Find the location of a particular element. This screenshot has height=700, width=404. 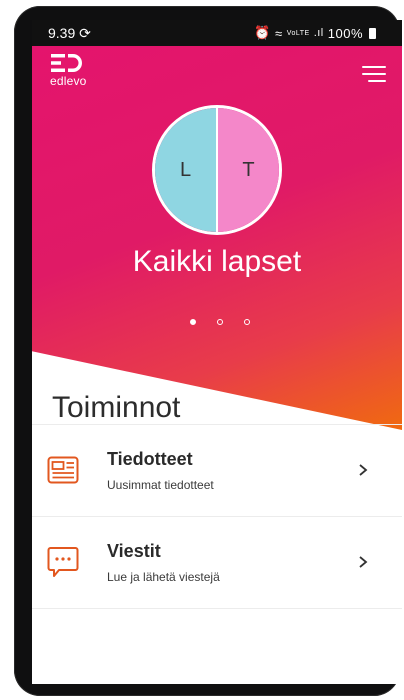

status-time: 9.39 ⟳ is located at coordinates (69, 33).